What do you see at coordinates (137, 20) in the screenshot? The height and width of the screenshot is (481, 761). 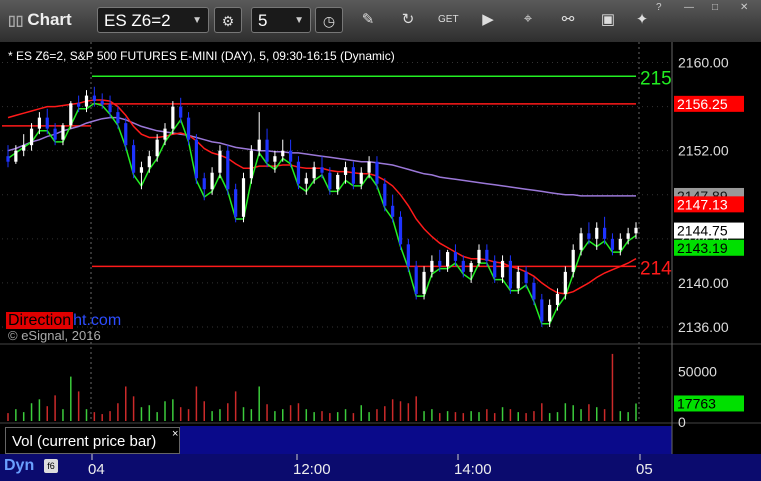 I see `symbol-value: ES Z6=2` at bounding box center [137, 20].